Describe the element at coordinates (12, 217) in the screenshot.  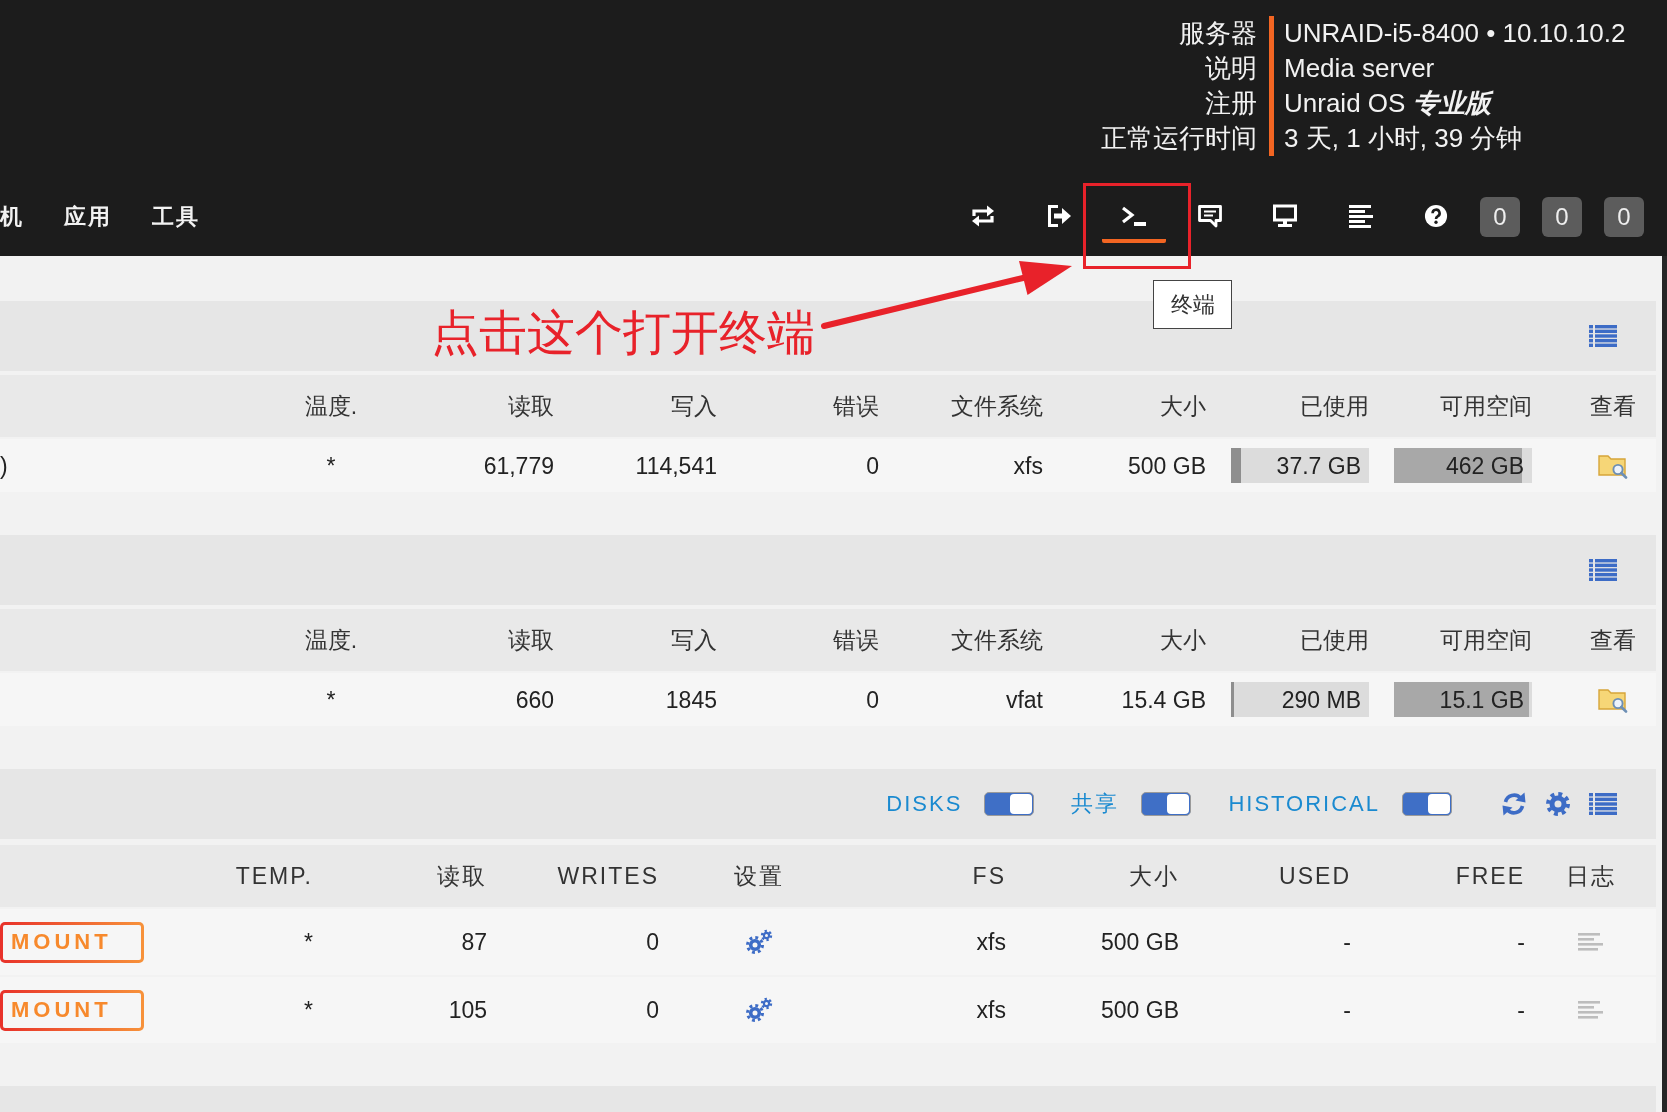
I see `nav-menu-item: 机` at that location.